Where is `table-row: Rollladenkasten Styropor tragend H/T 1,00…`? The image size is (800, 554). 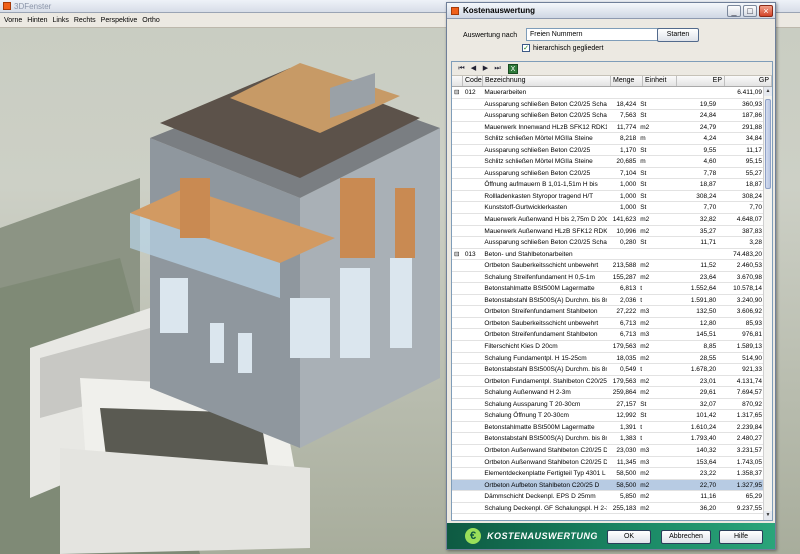
table-row: Rollladenkasten Styropor tragend H/T 1,00… is located at coordinates (608, 197).